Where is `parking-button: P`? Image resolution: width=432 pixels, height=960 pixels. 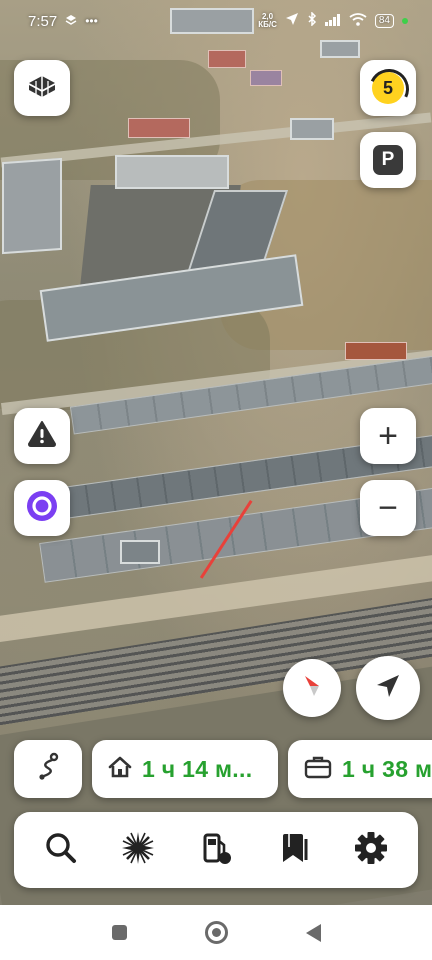
parking-button: P is located at coordinates (388, 160).